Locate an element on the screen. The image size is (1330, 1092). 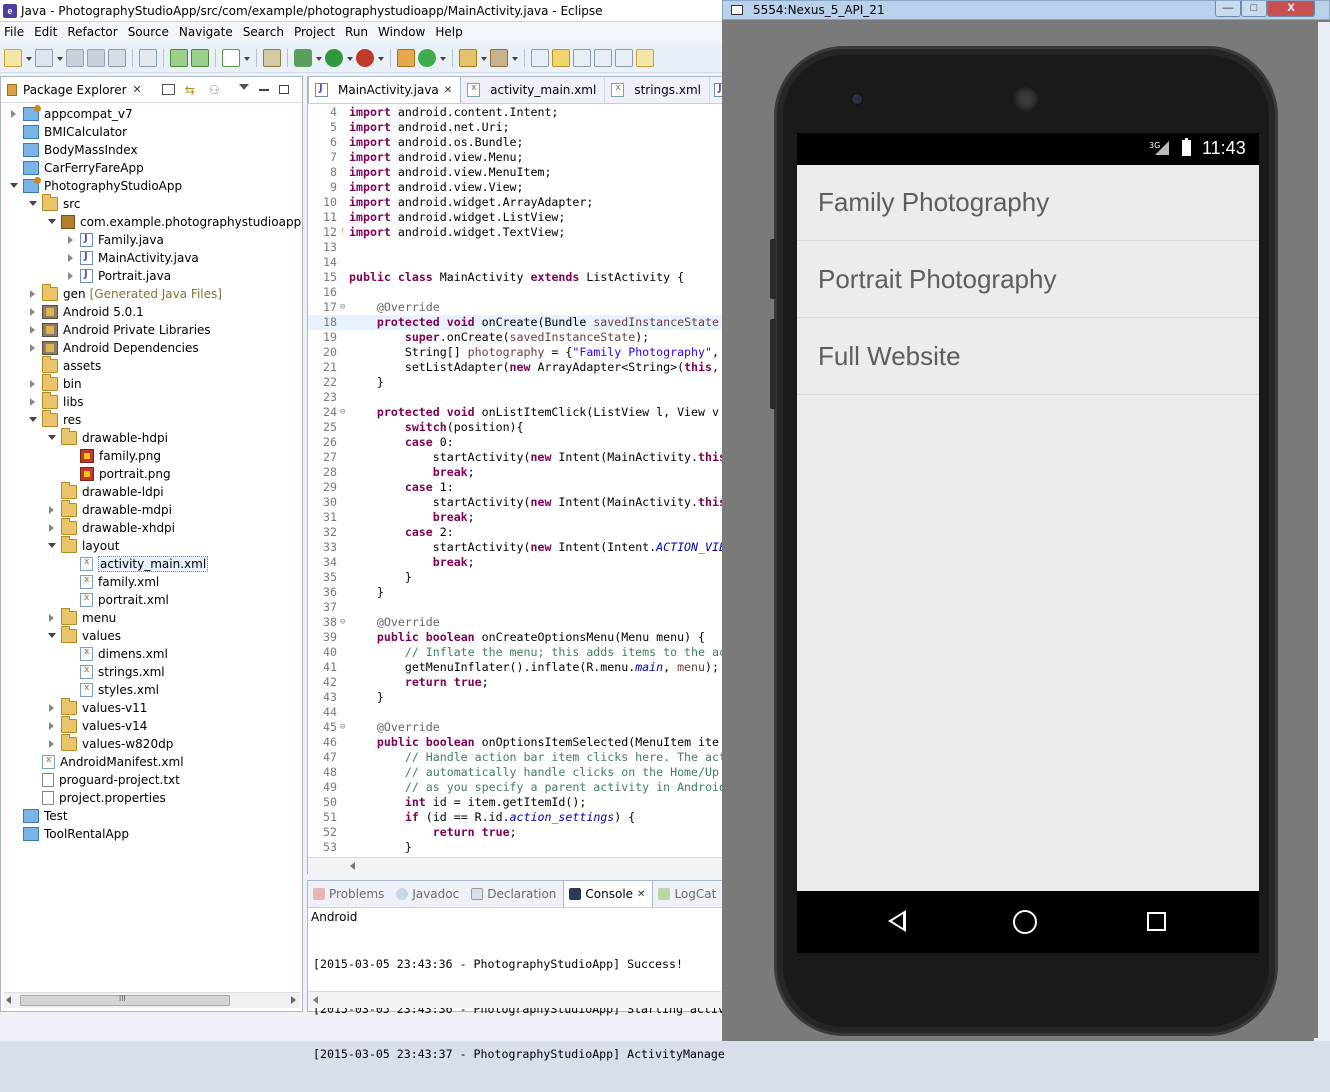
minimize-button: — is located at coordinates (1228, 9).